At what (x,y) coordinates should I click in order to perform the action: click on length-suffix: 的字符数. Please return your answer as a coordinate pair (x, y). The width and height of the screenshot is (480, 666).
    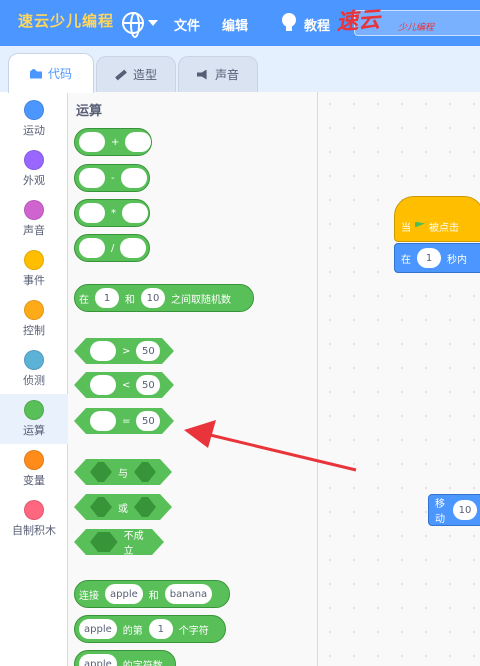
    Looking at the image, I should click on (142, 663).